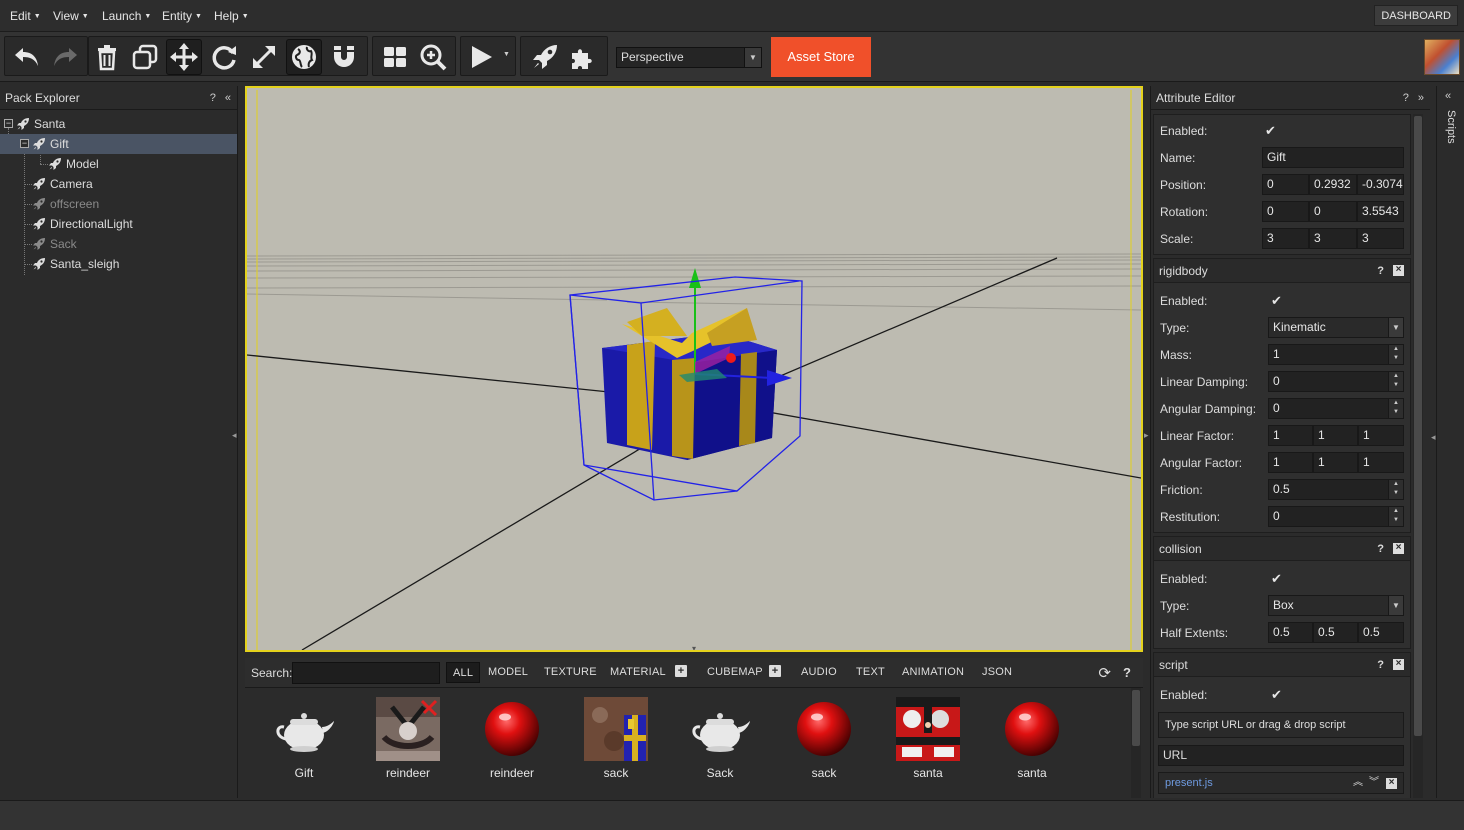 The height and width of the screenshot is (830, 1464). I want to click on entity-enabled-checkbox: ✔, so click(1270, 131).